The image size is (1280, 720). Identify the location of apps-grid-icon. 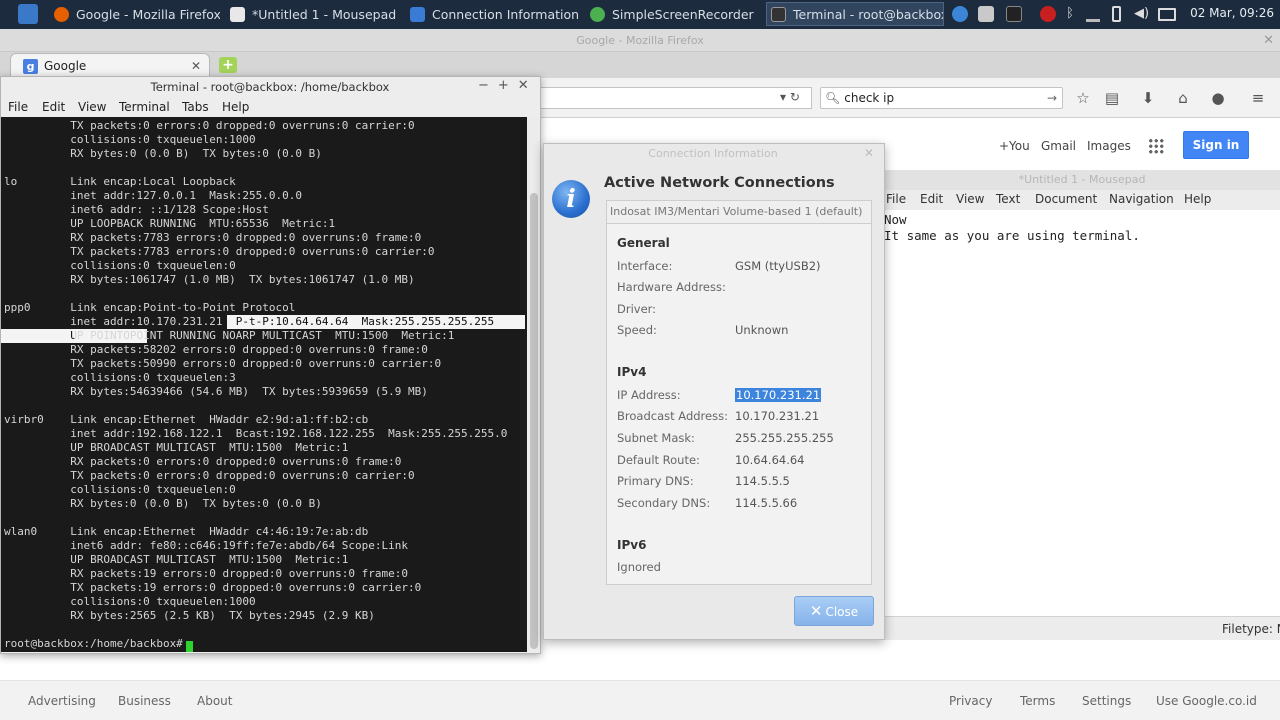
(1156, 146).